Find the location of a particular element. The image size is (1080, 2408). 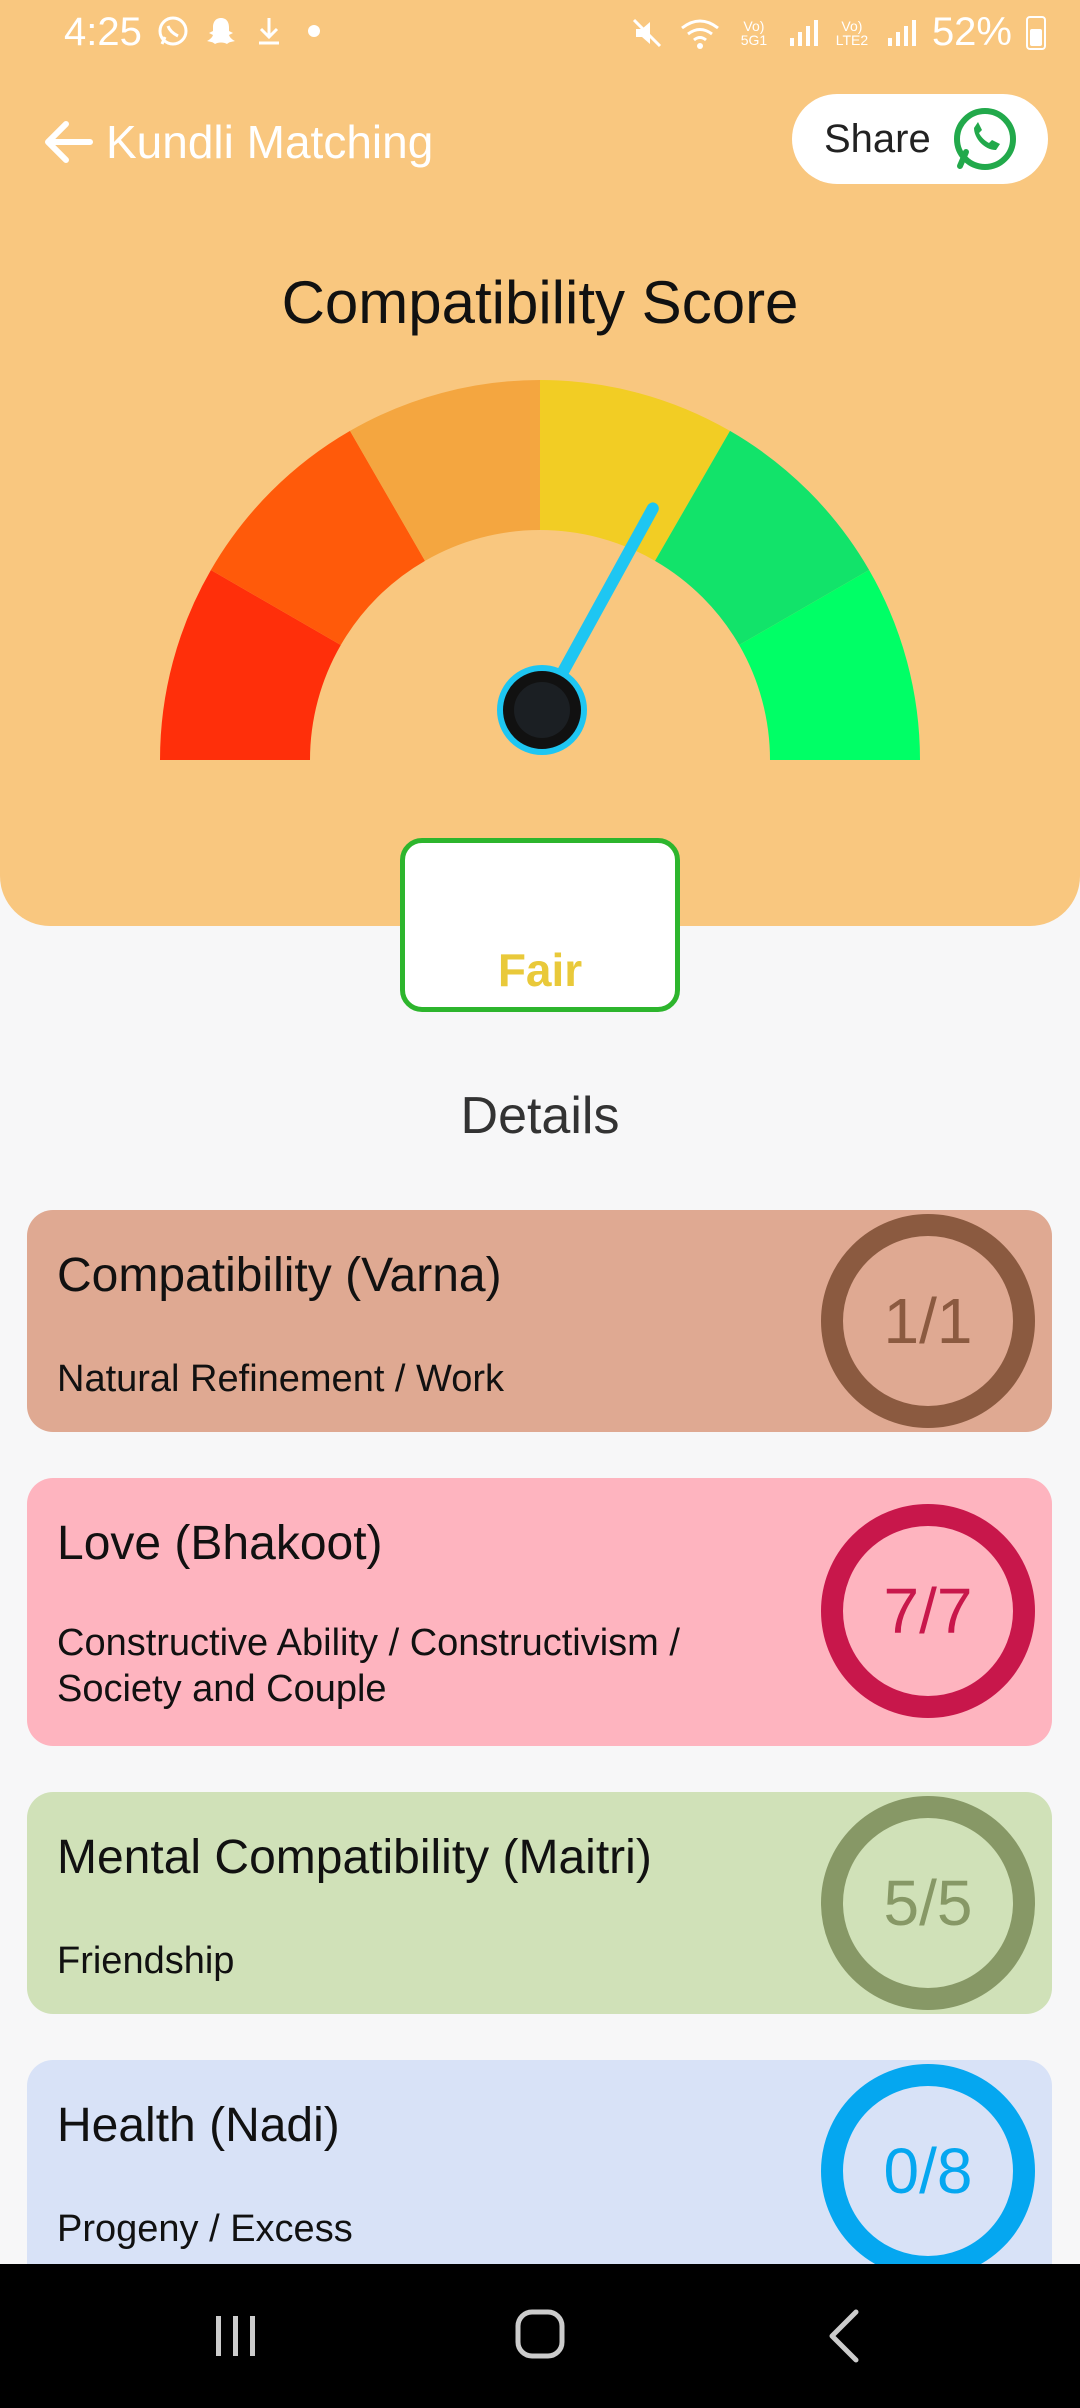

share-button-label: Share is located at coordinates (877, 138).